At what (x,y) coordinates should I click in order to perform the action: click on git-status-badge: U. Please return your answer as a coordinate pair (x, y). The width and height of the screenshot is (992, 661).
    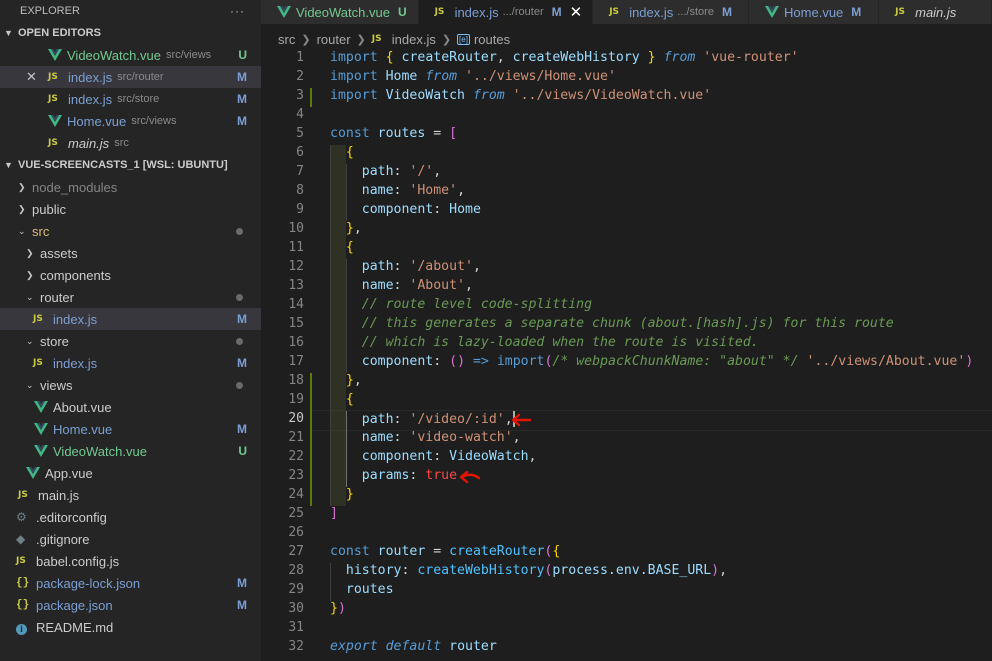
    Looking at the image, I should click on (242, 451).